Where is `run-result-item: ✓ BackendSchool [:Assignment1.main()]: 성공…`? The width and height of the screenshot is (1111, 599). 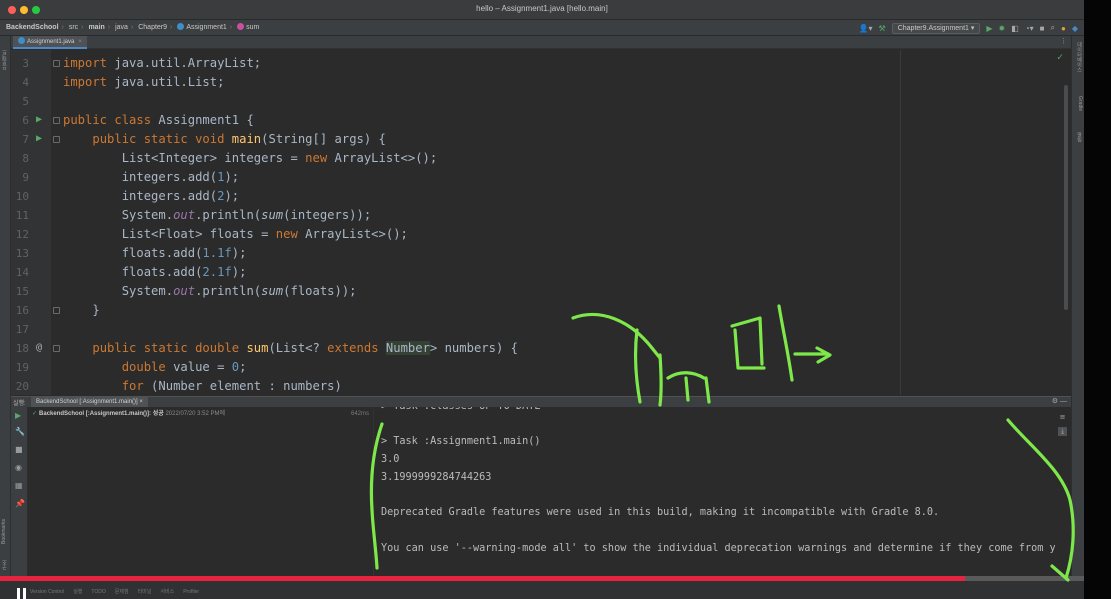
run-result-item: ✓ BackendSchool [:Assignment1.main()]: 성공… is located at coordinates (200, 414).